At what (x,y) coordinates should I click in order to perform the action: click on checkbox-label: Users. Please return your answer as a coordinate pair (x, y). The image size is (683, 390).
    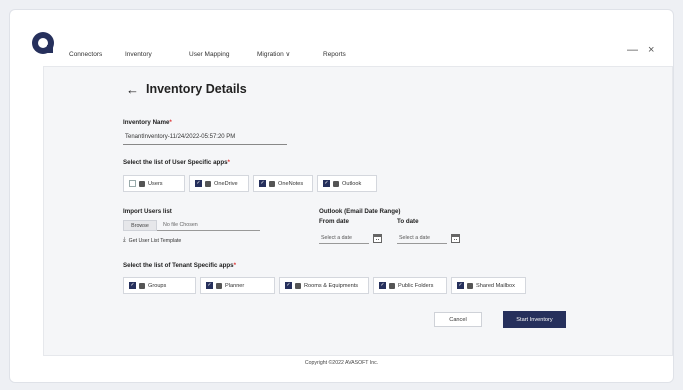
    Looking at the image, I should click on (155, 183).